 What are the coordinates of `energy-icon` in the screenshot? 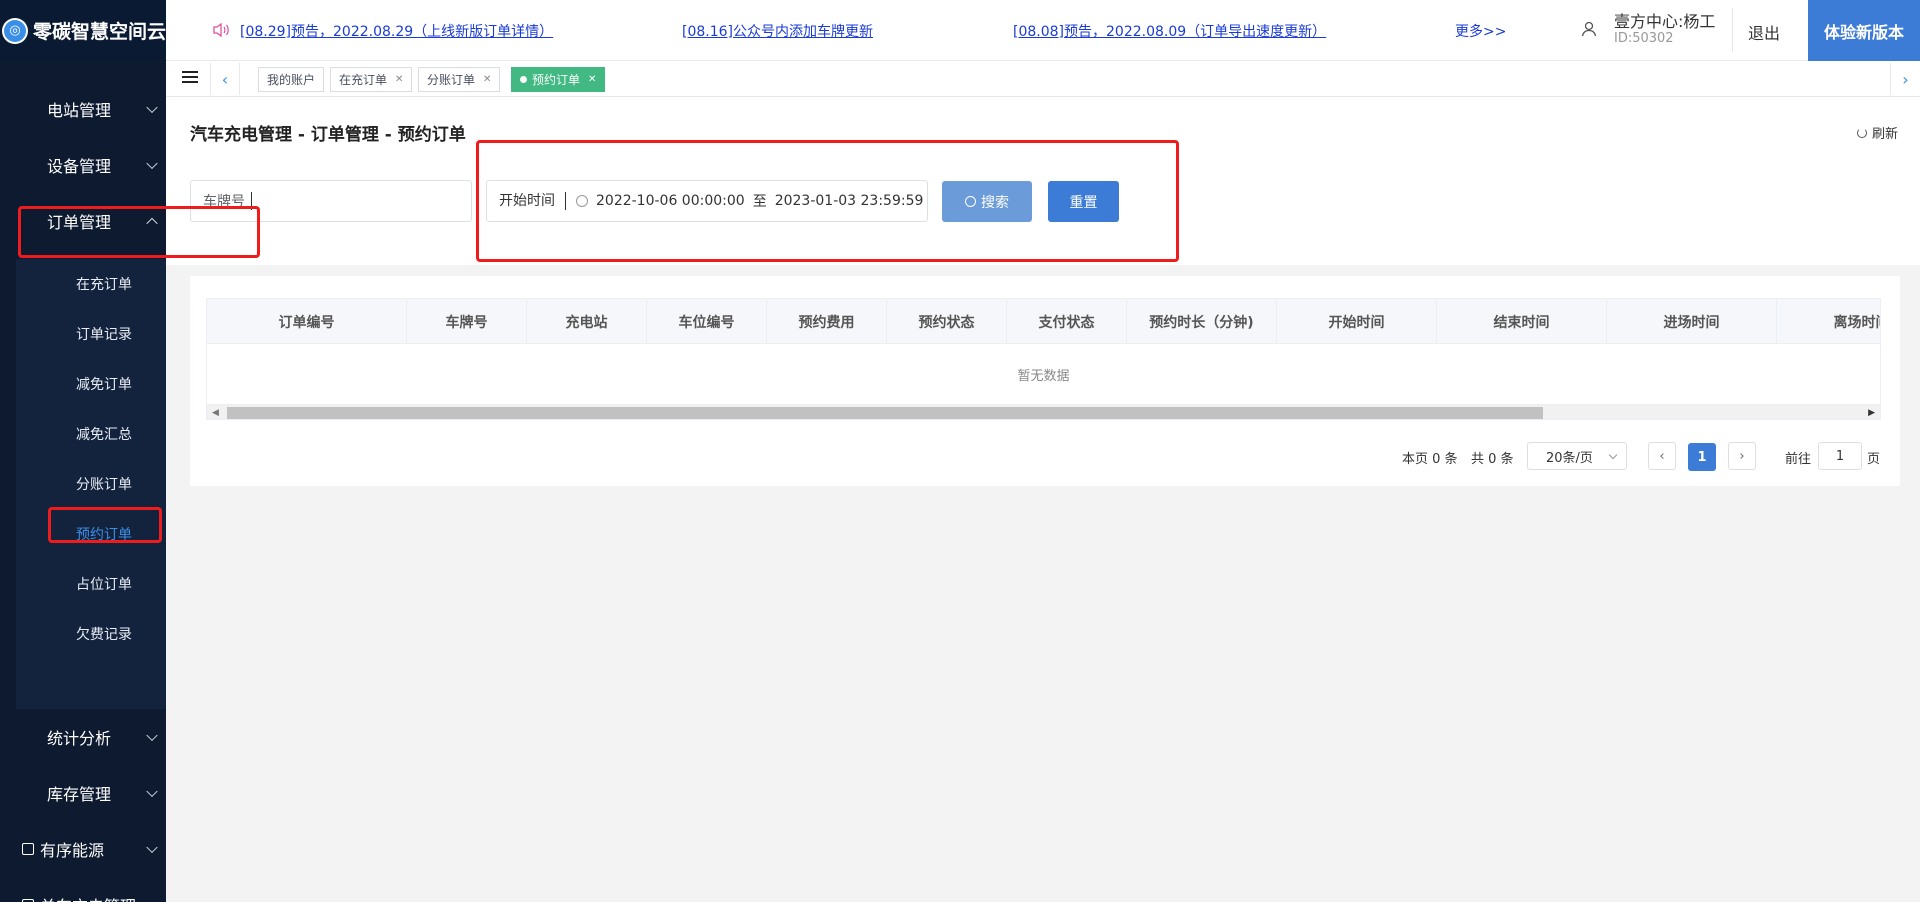 It's located at (28, 849).